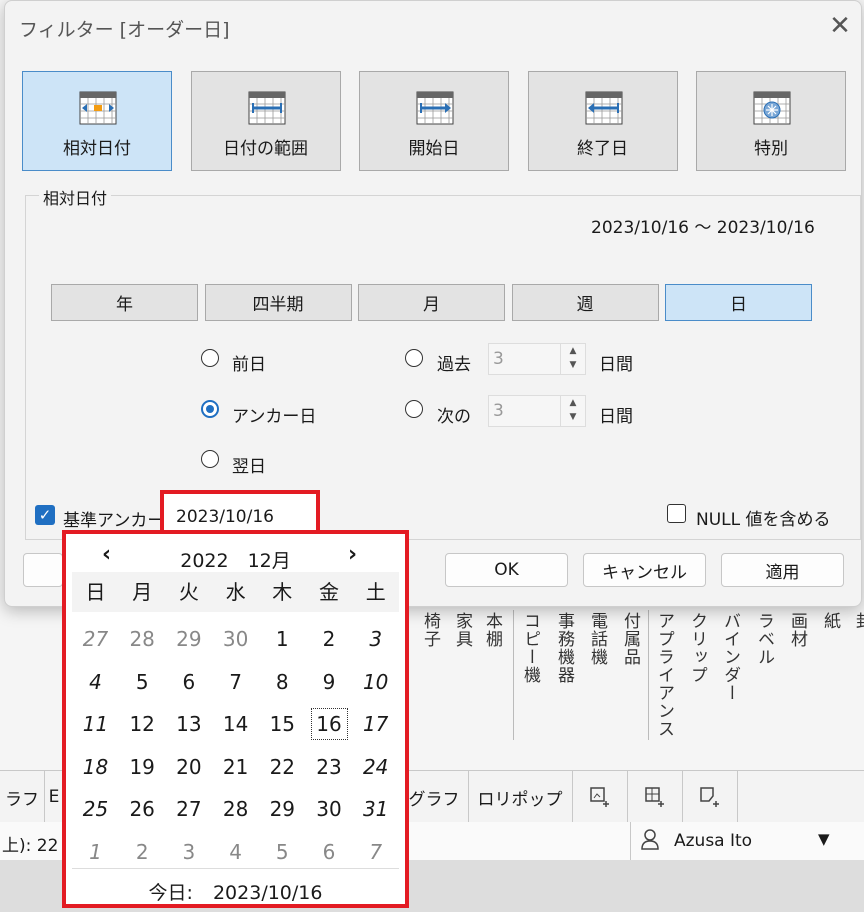  I want to click on user-name: Azusa Ito, so click(713, 841).